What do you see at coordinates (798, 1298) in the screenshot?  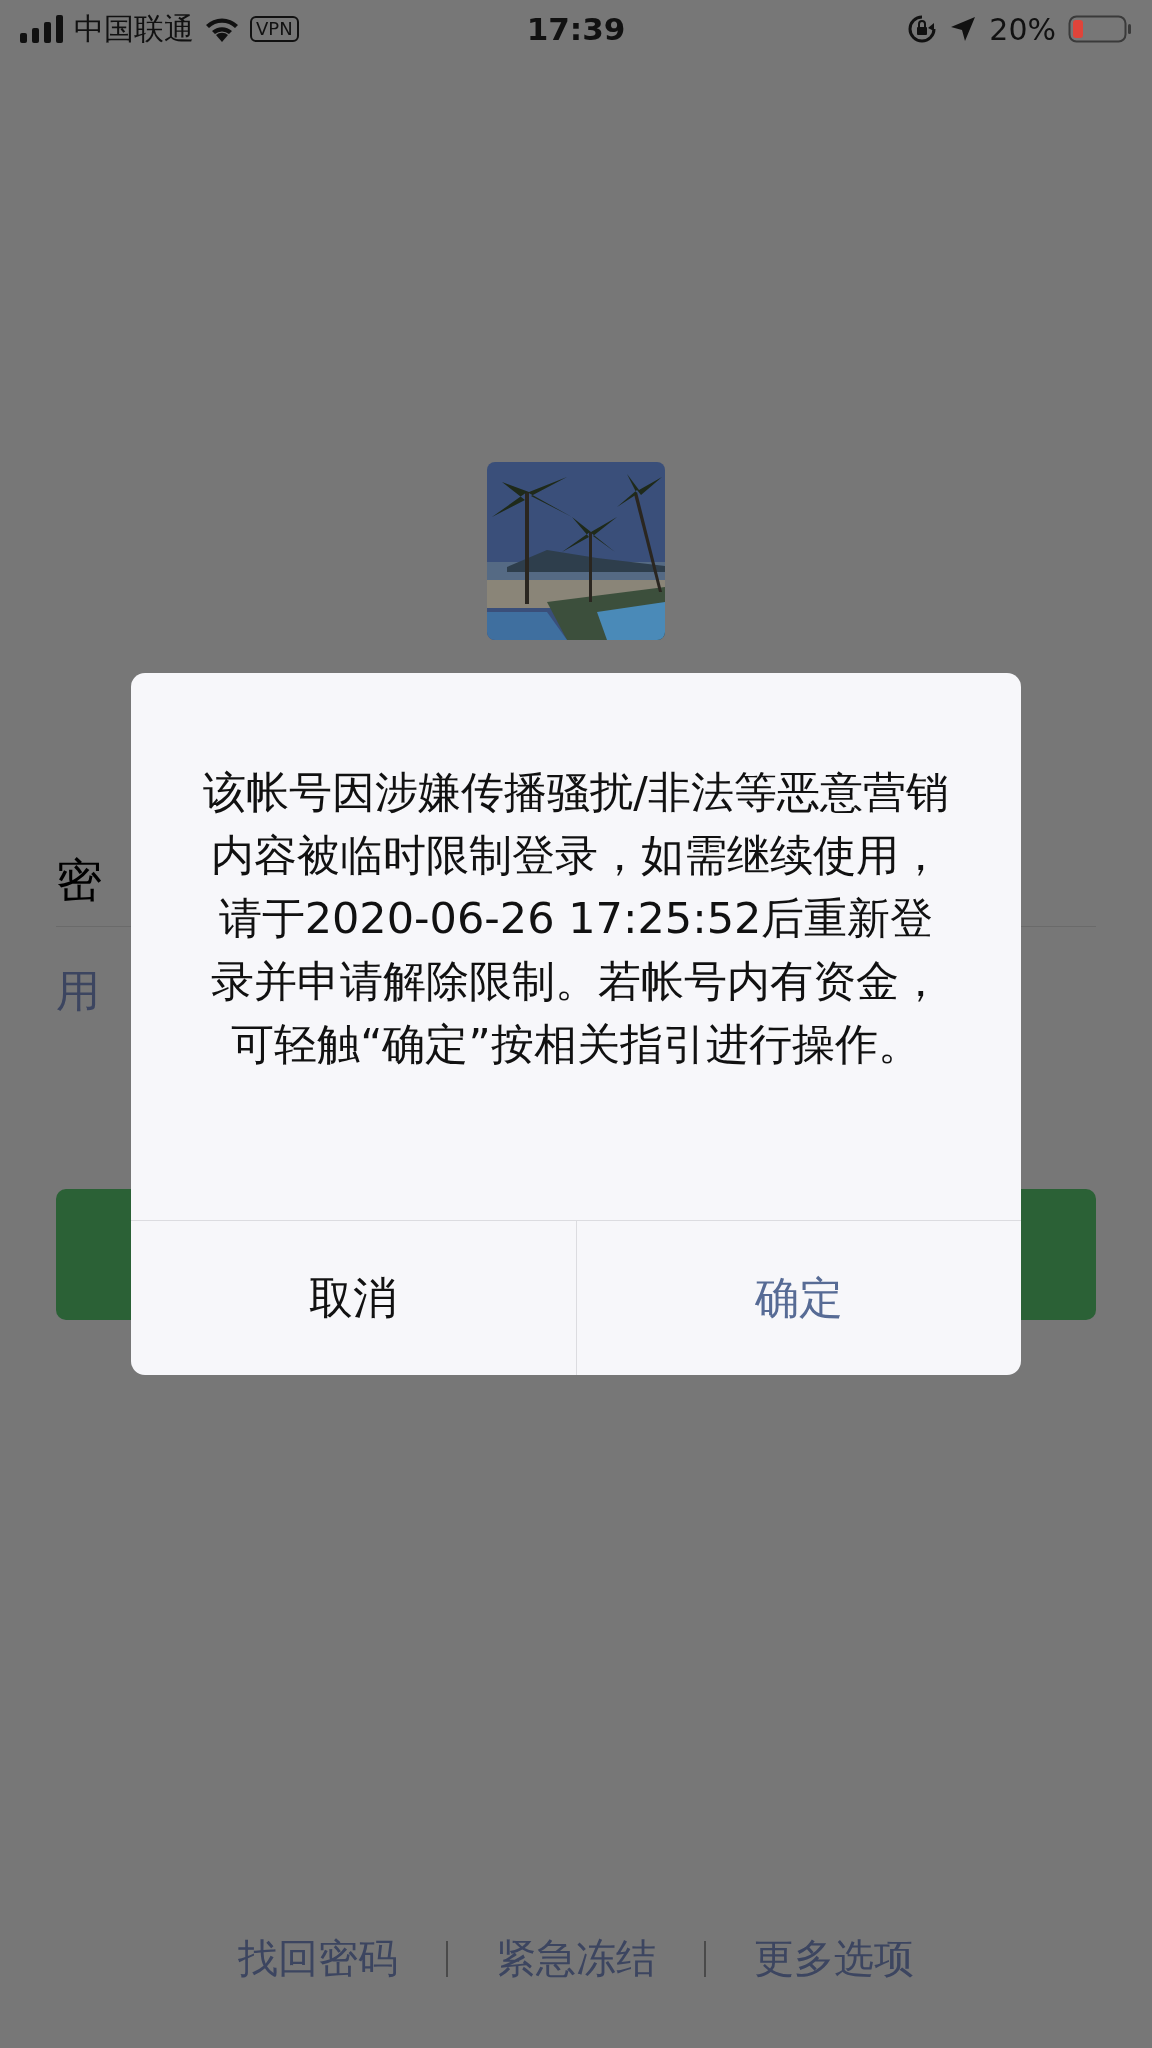 I see `confirm-button: 确定` at bounding box center [798, 1298].